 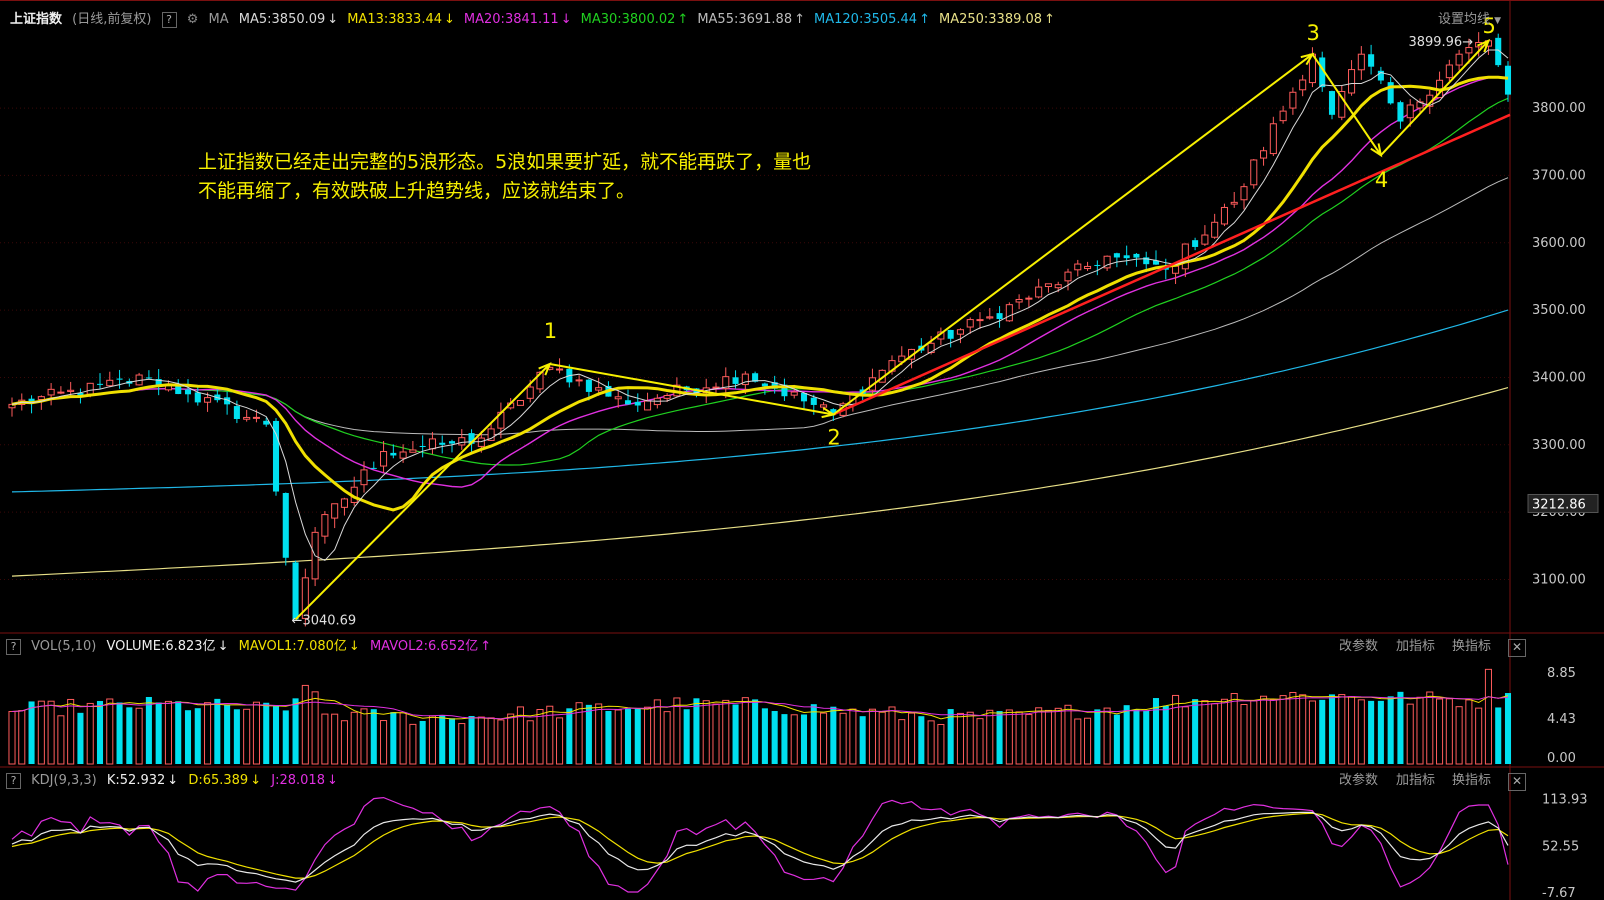 I want to click on kdj-j-line, so click(x=760, y=844).